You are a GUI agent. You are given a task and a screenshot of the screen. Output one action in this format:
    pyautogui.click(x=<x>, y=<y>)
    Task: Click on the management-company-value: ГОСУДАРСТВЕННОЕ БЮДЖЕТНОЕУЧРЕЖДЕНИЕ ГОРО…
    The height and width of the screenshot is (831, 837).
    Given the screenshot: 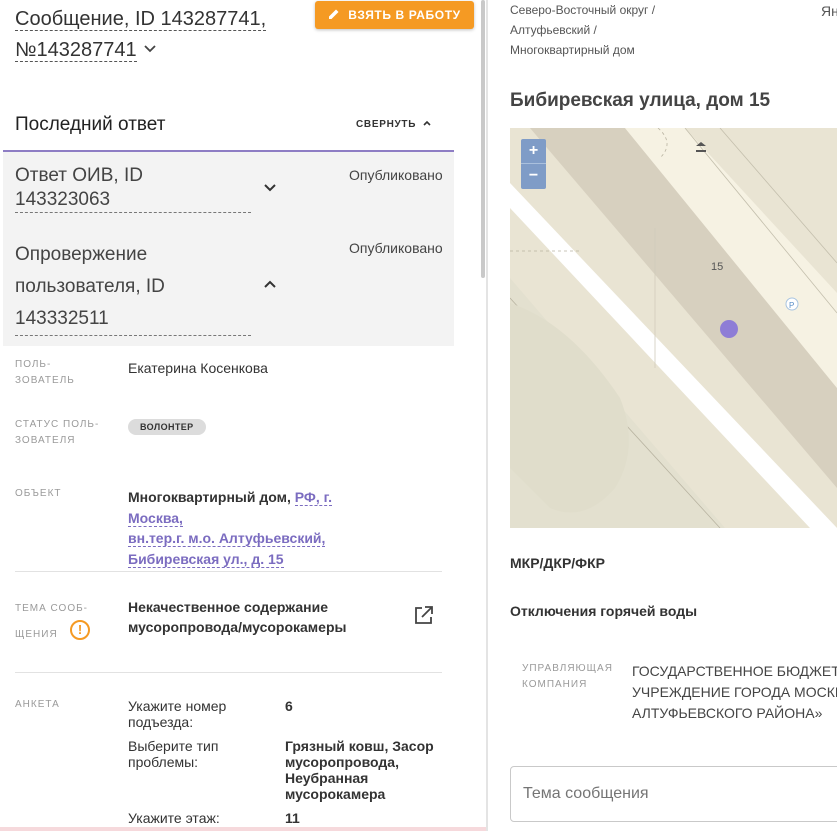 What is the action you would take?
    pyautogui.click(x=734, y=692)
    